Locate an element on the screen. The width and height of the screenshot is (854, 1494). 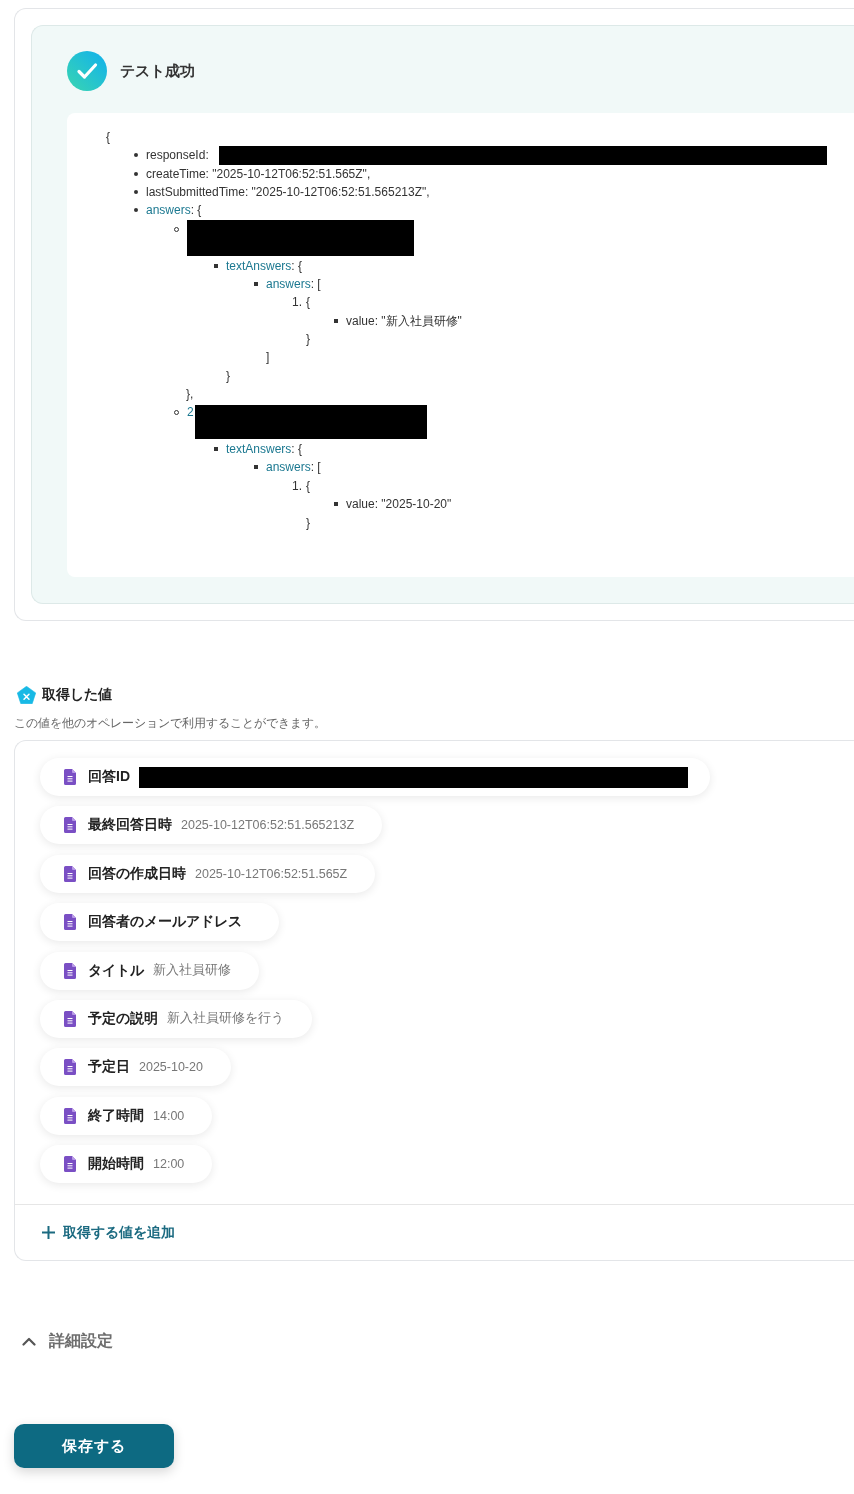
code-line: ] is located at coordinates (268, 358).